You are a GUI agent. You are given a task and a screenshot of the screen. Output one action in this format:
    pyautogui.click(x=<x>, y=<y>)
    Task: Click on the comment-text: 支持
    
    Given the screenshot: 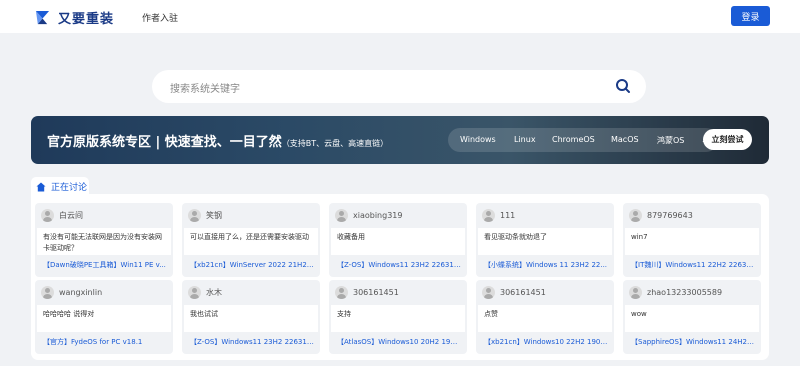 What is the action you would take?
    pyautogui.click(x=398, y=318)
    